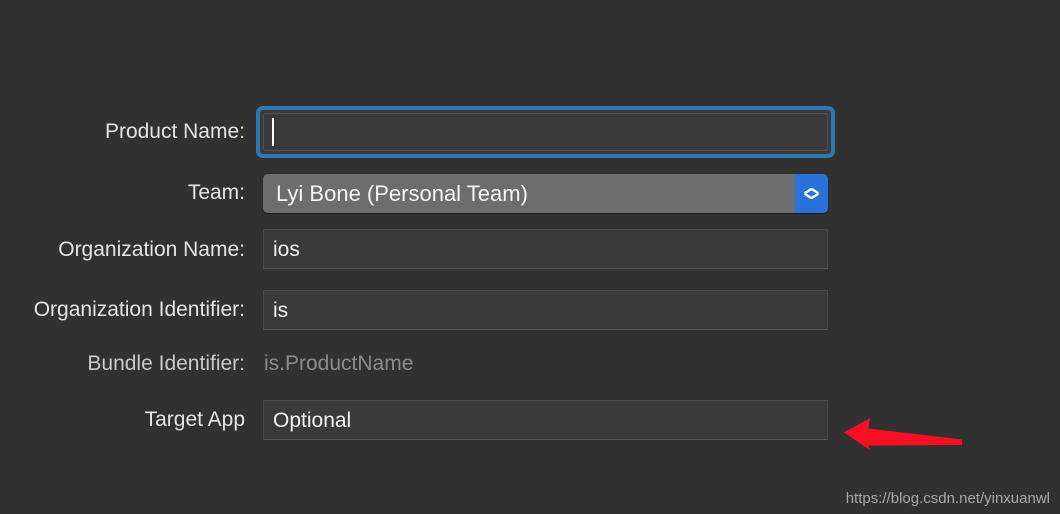 This screenshot has width=1060, height=514. What do you see at coordinates (273, 132) in the screenshot?
I see `text-cursor` at bounding box center [273, 132].